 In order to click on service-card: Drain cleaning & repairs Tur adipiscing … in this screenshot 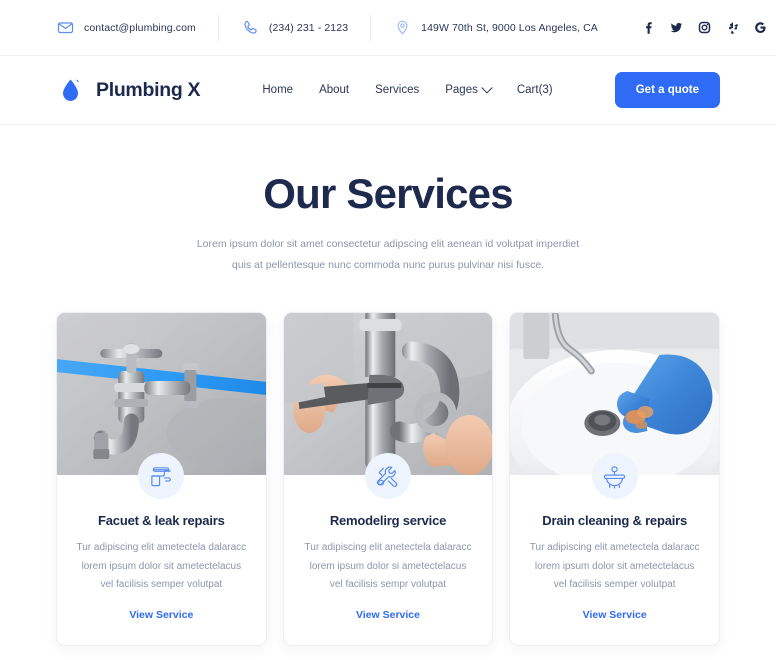, I will do `click(614, 479)`.